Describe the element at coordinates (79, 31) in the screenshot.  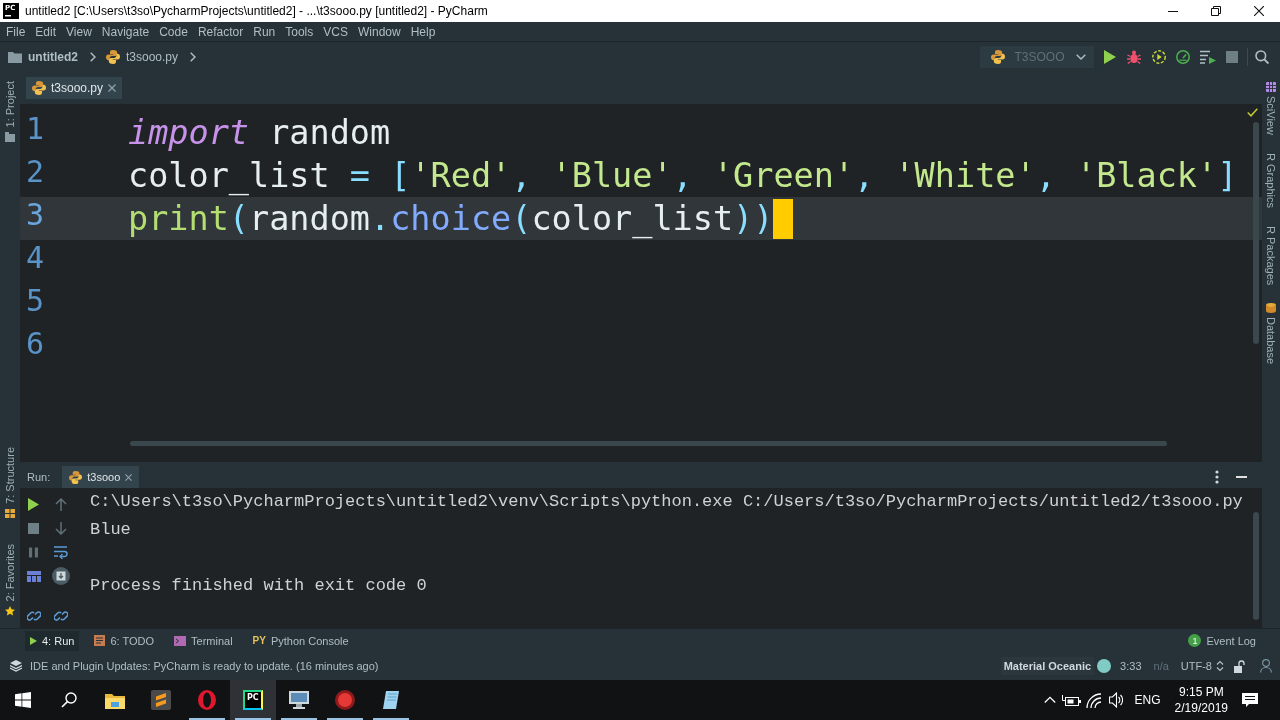
I see `menu-item: View` at that location.